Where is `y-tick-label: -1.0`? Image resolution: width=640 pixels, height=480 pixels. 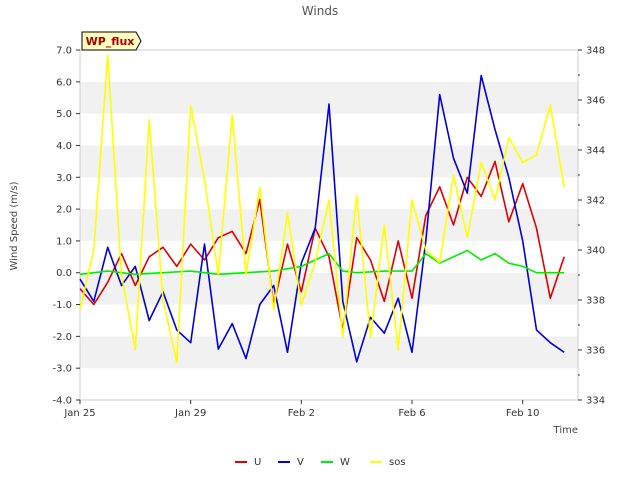 y-tick-label: -1.0 is located at coordinates (62, 305).